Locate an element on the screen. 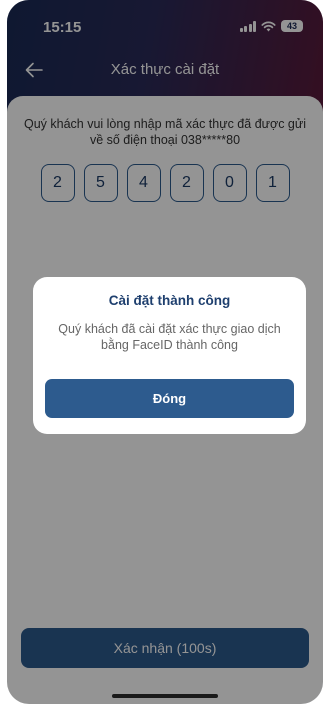 Image resolution: width=330 pixels, height=704 pixels. dialog-title: Cài đặt thành công is located at coordinates (169, 300).